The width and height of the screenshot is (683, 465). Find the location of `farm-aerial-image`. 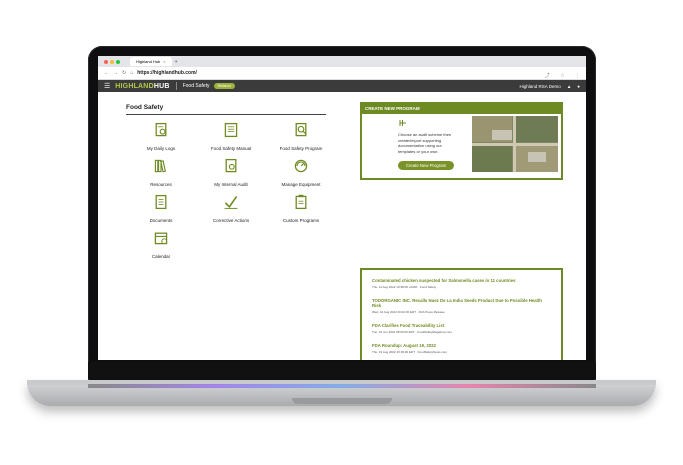

farm-aerial-image is located at coordinates (515, 144).